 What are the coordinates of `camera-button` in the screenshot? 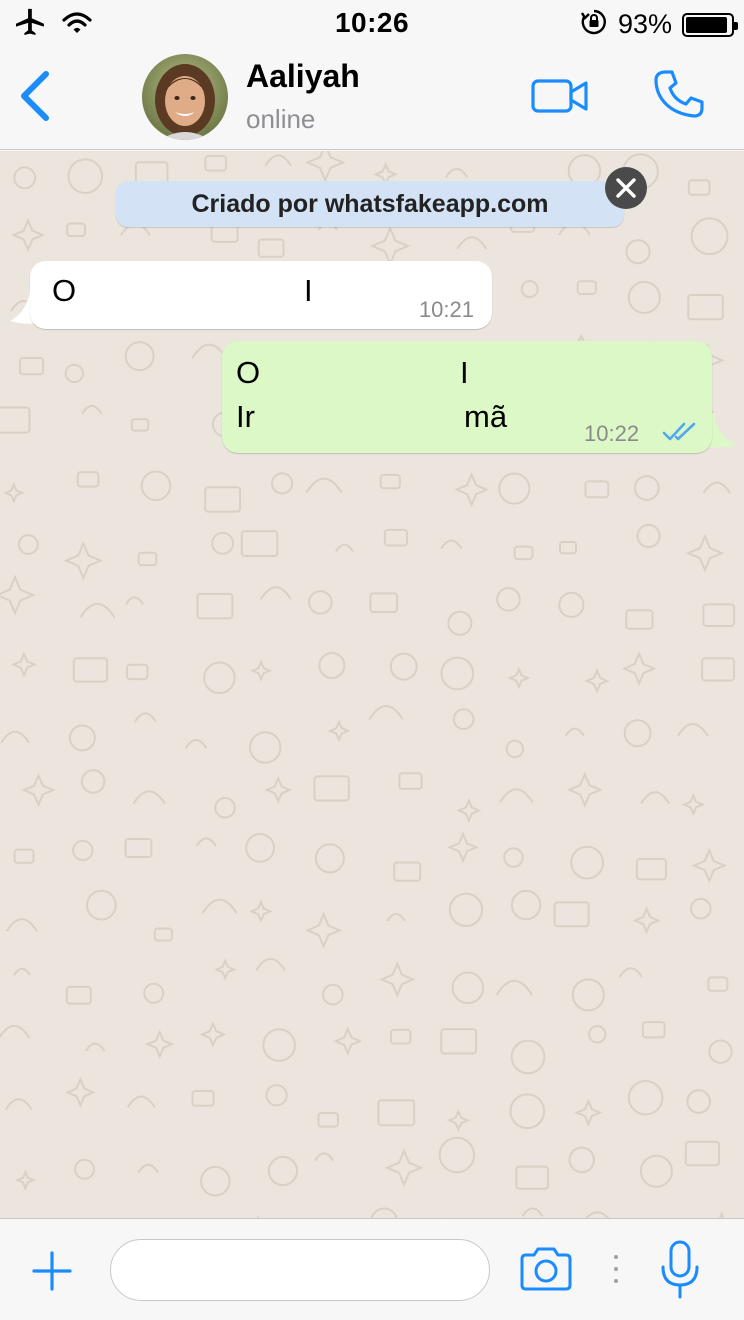 It's located at (546, 1269).